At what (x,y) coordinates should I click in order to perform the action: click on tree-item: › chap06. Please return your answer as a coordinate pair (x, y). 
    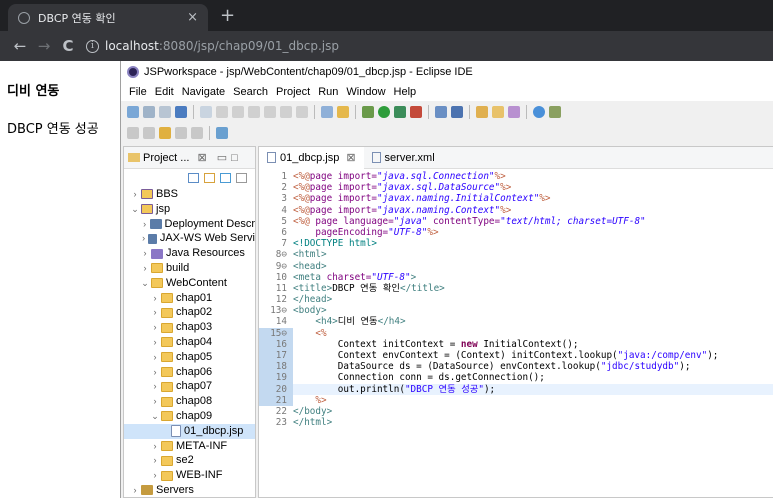
    Looking at the image, I should click on (189, 372).